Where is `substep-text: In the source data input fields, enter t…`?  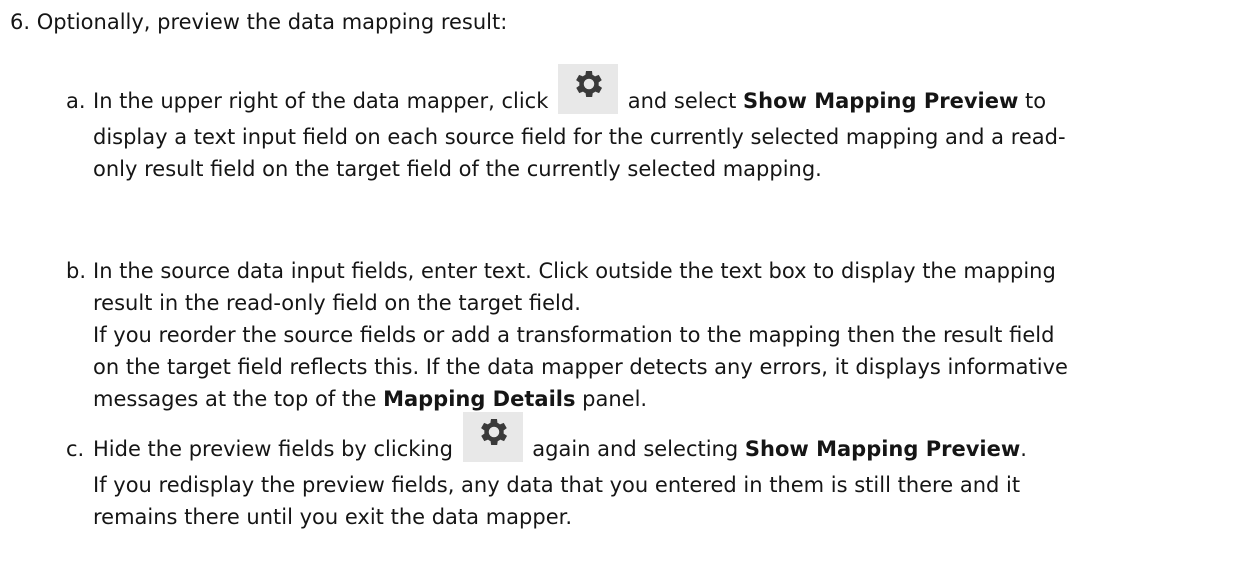 substep-text: In the source data input fields, enter t… is located at coordinates (574, 271).